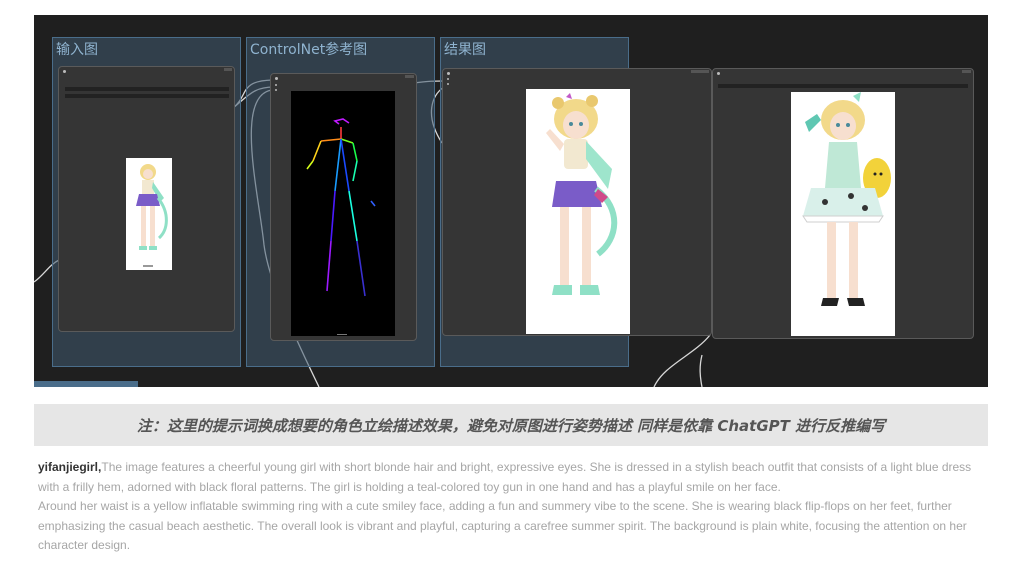  Describe the element at coordinates (341, 207) in the screenshot. I see `openpose-skeleton` at that location.